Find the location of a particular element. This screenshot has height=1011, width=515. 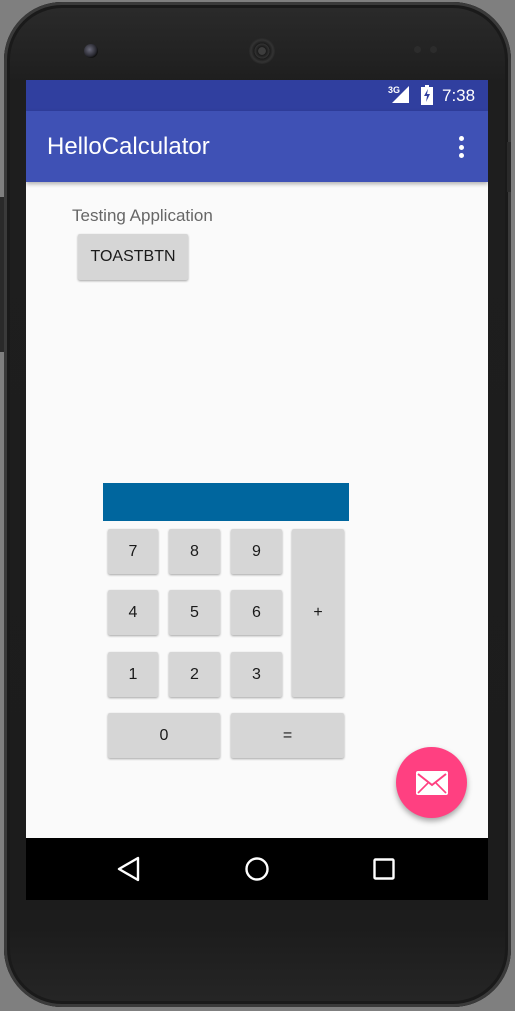

testing-label: Testing Application is located at coordinates (142, 215).